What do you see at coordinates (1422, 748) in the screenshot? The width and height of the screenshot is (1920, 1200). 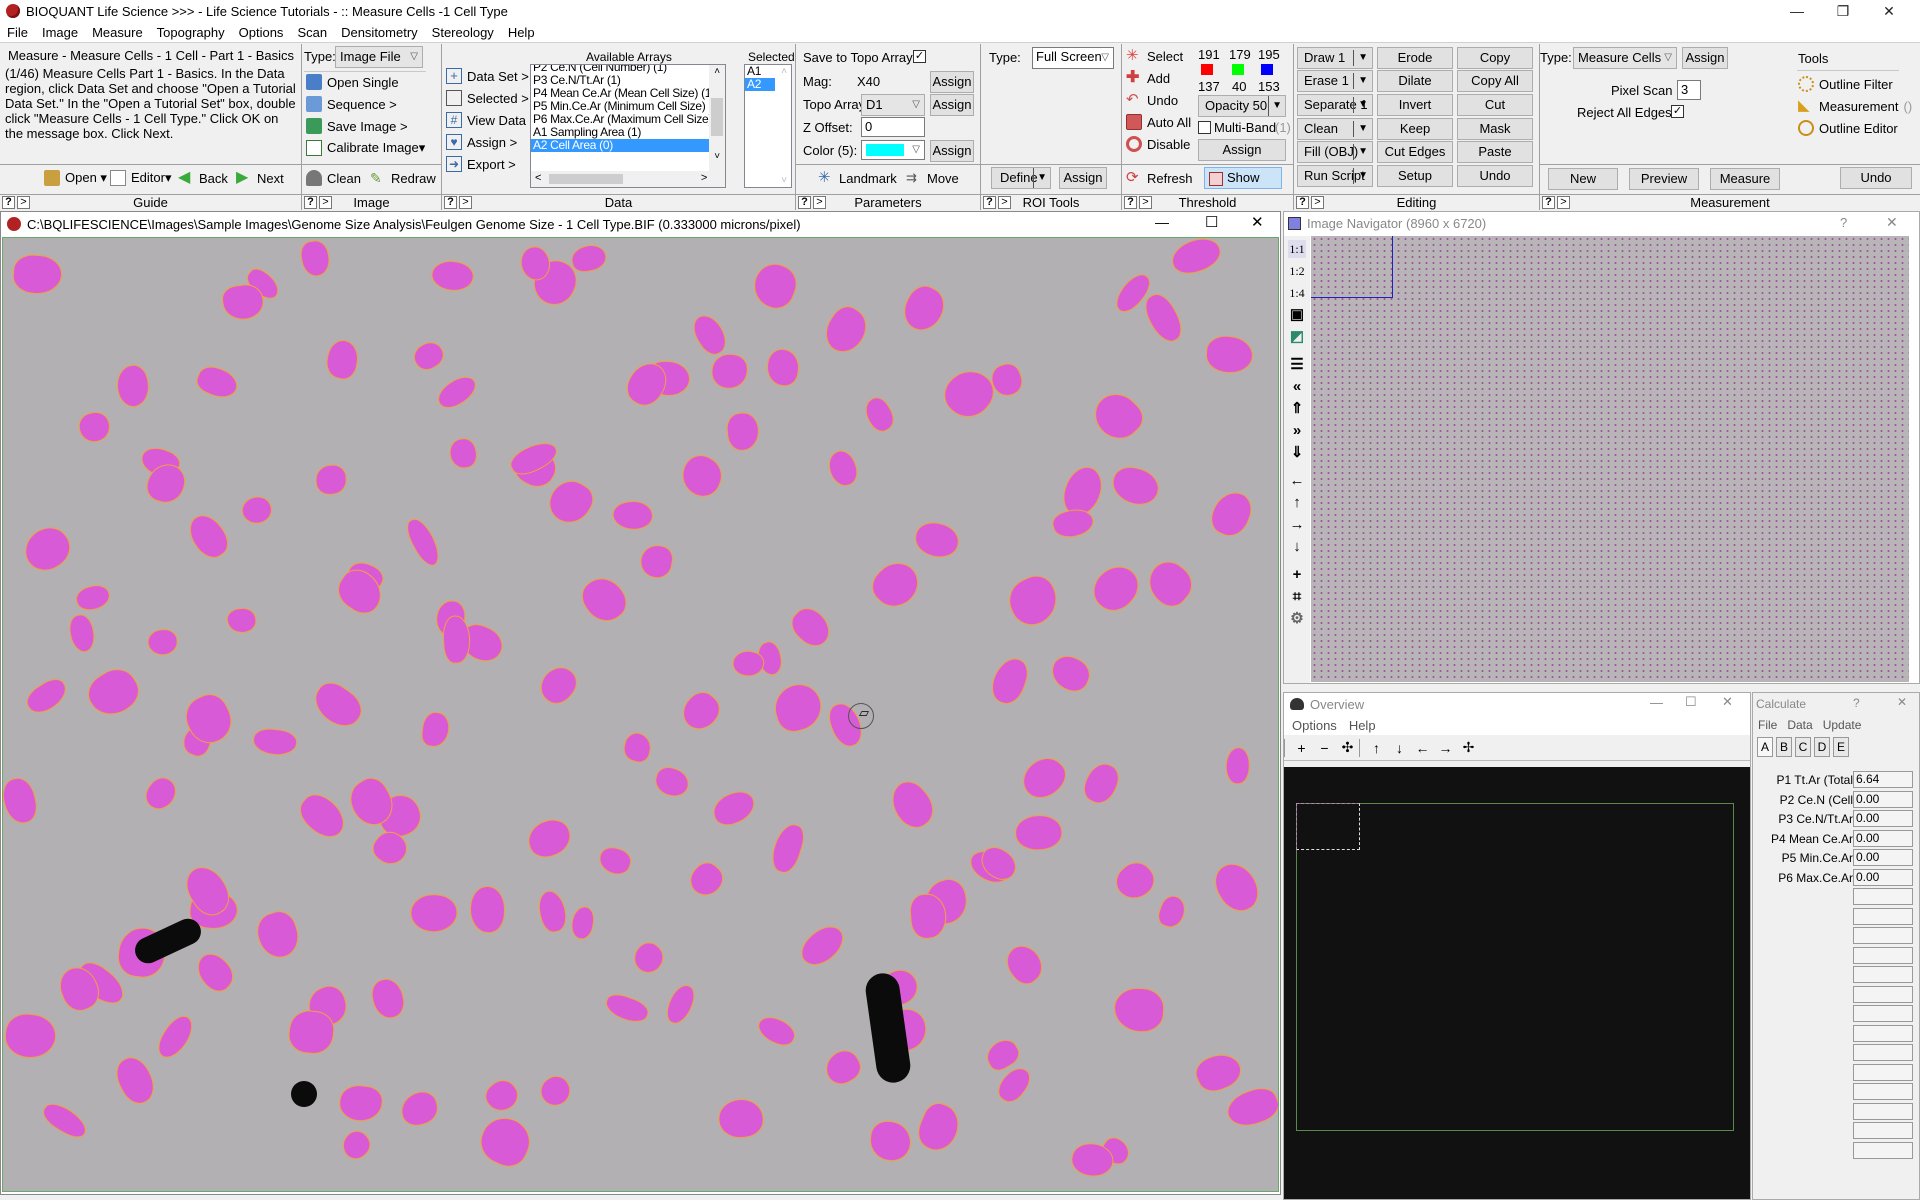 I see `move-left-button: ←` at bounding box center [1422, 748].